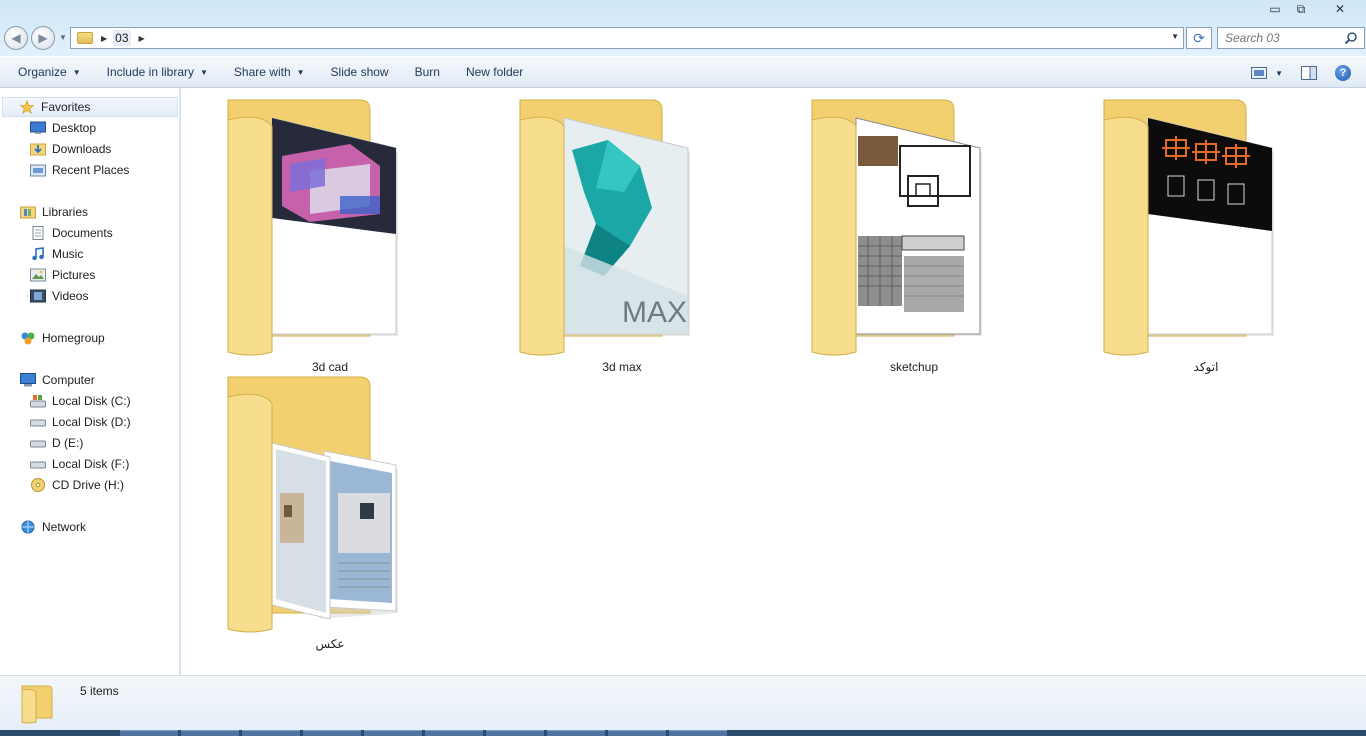 The image size is (1366, 736). I want to click on sidebar-item-disk-f: Local Disk (F:), so click(79, 464).